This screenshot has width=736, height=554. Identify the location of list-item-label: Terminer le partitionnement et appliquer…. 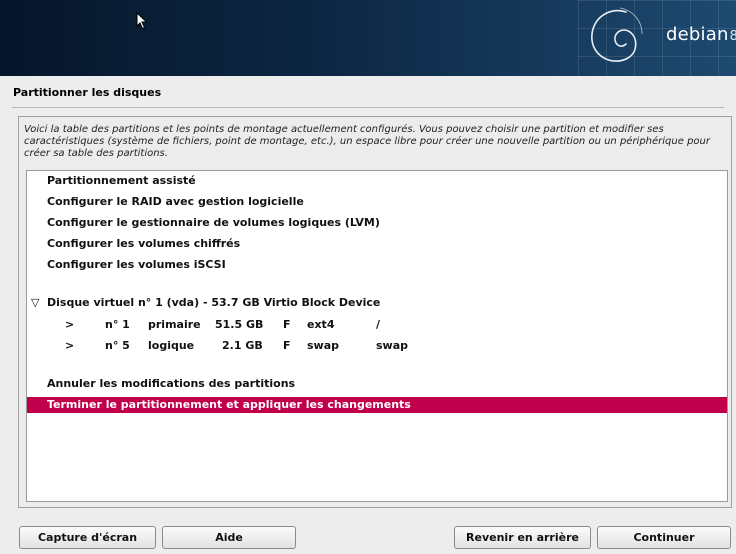
(229, 404).